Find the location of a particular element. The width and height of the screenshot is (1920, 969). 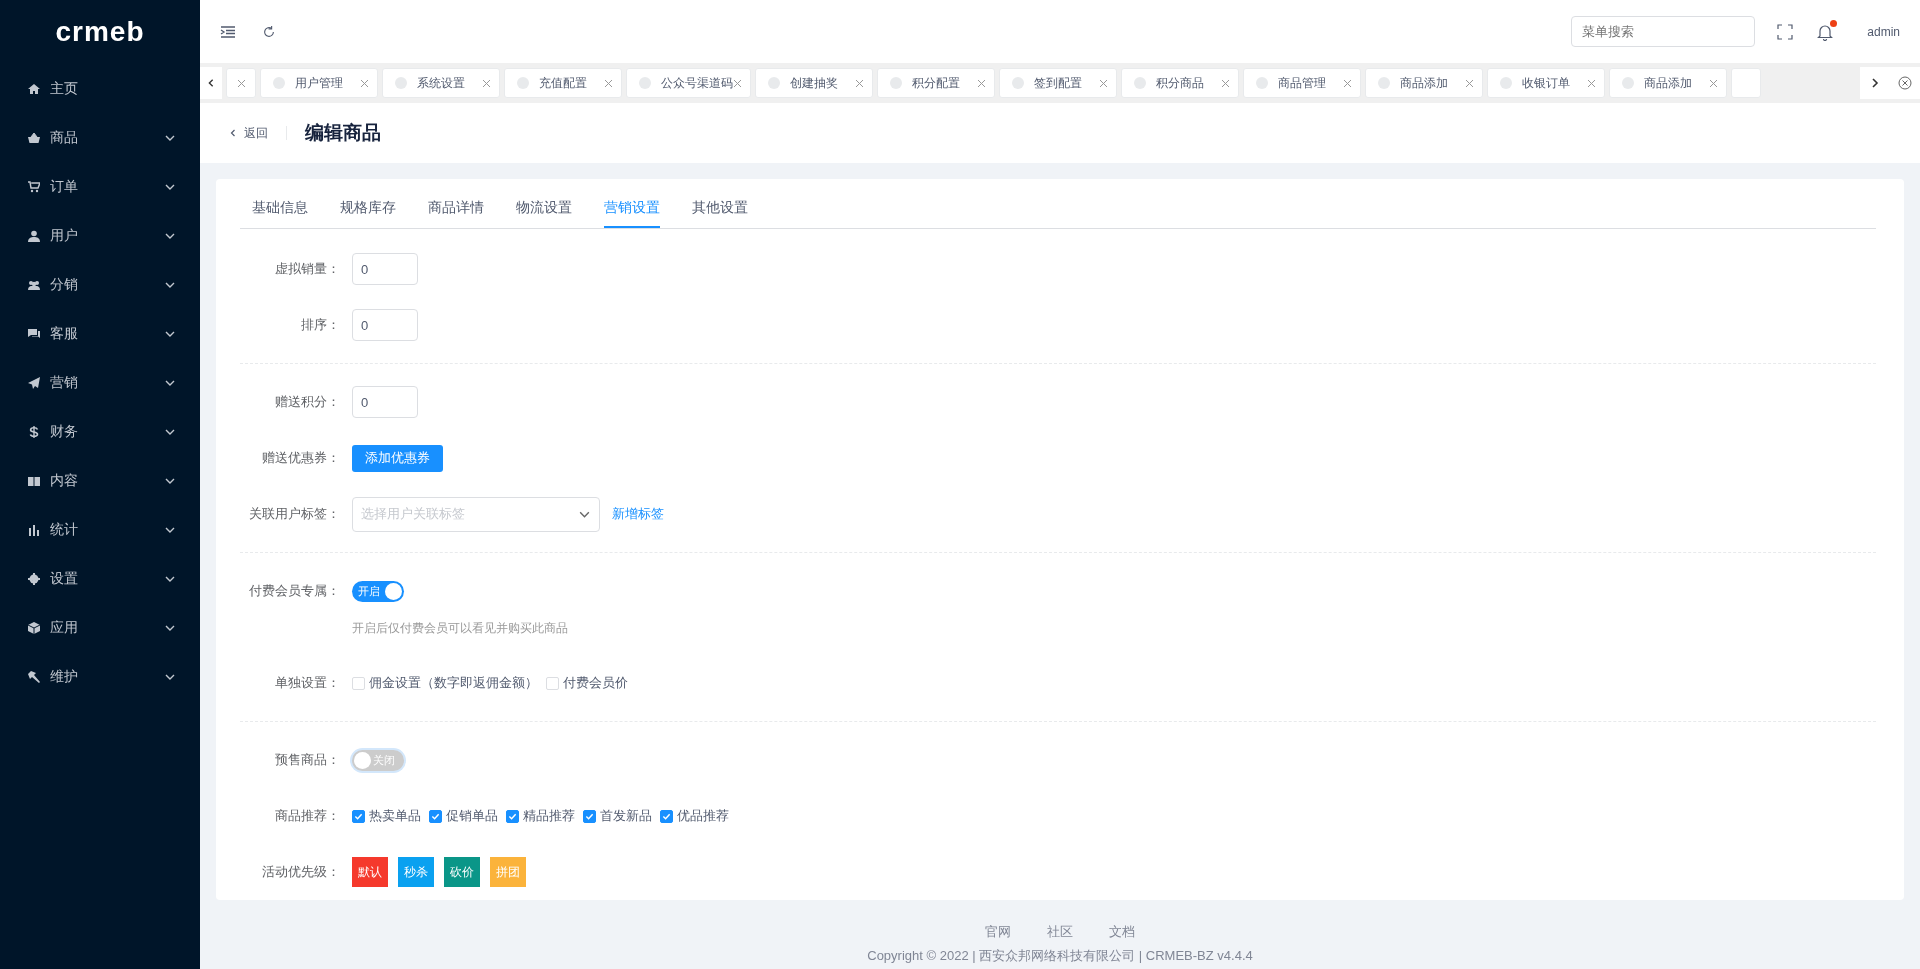

field-label: 排序： is located at coordinates (320, 325).